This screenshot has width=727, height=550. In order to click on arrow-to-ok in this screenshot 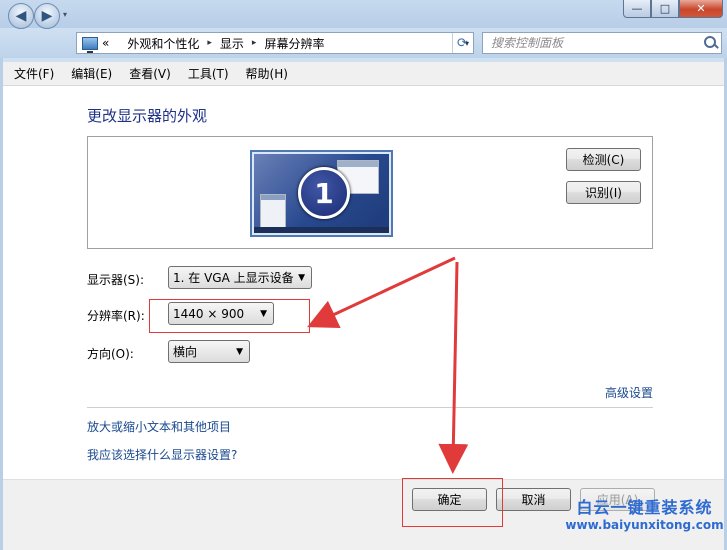, I will do `click(453, 367)`.